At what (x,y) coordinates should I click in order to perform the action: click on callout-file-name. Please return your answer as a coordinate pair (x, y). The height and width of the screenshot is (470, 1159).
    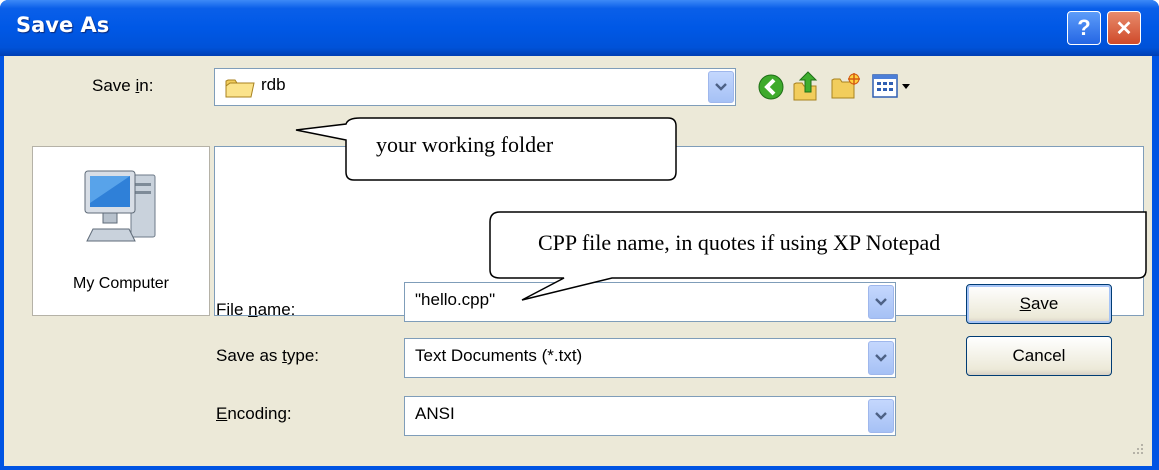
    Looking at the image, I should click on (818, 256).